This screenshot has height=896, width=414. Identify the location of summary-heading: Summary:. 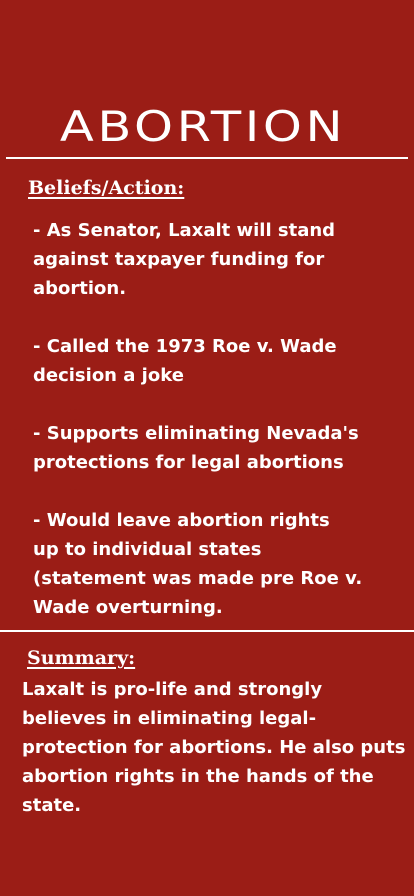
(81, 658).